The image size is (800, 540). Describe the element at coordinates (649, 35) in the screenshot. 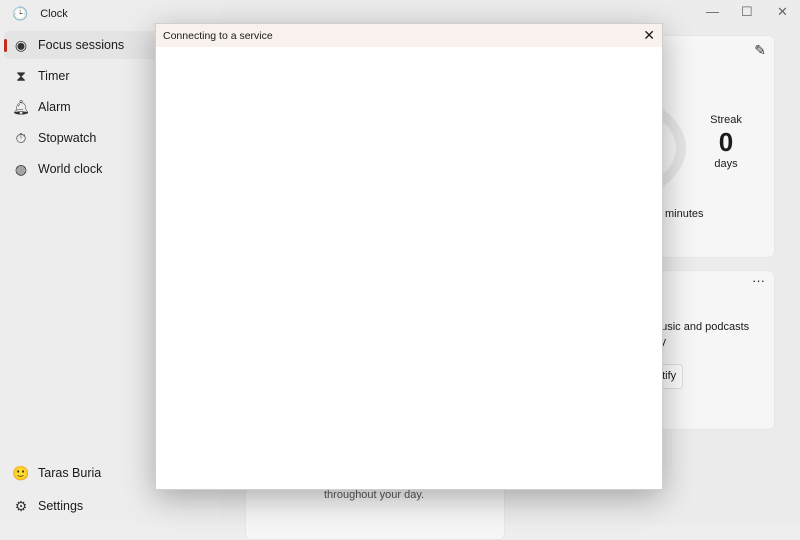

I see `close-icon: ✕` at that location.